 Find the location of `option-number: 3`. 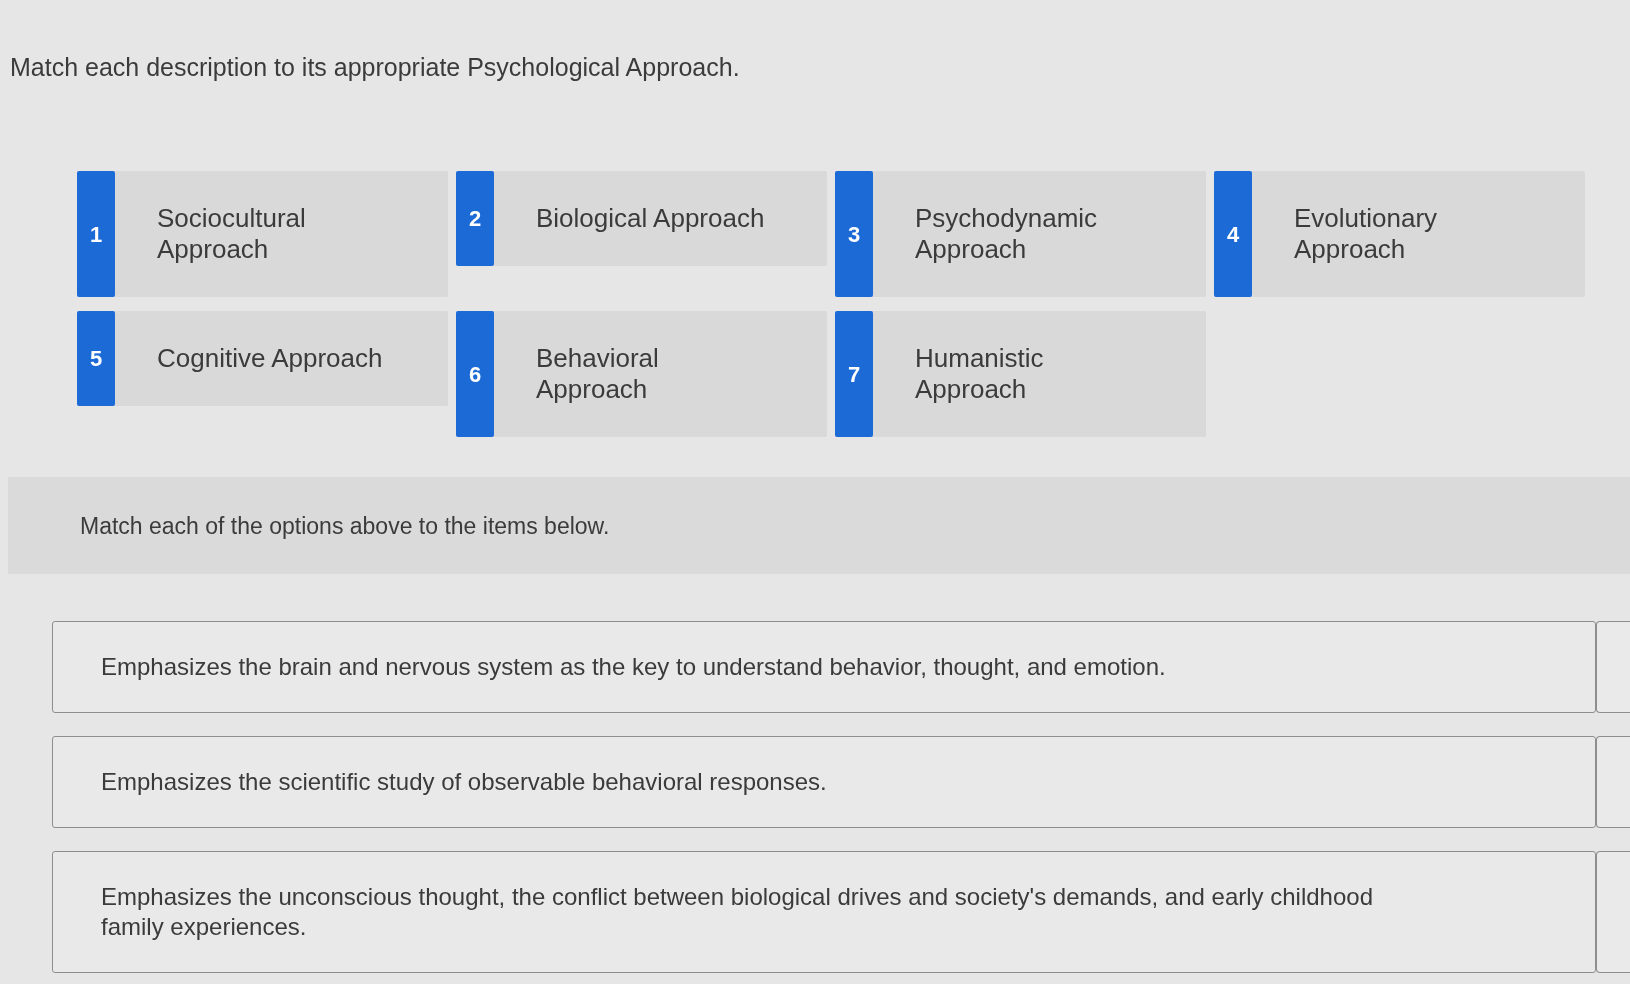

option-number: 3 is located at coordinates (854, 234).